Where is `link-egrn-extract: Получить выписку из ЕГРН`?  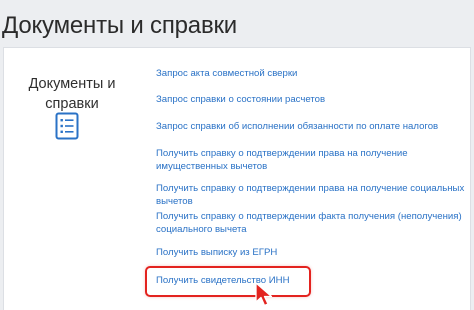
link-egrn-extract: Получить выписку из ЕГРН is located at coordinates (313, 253).